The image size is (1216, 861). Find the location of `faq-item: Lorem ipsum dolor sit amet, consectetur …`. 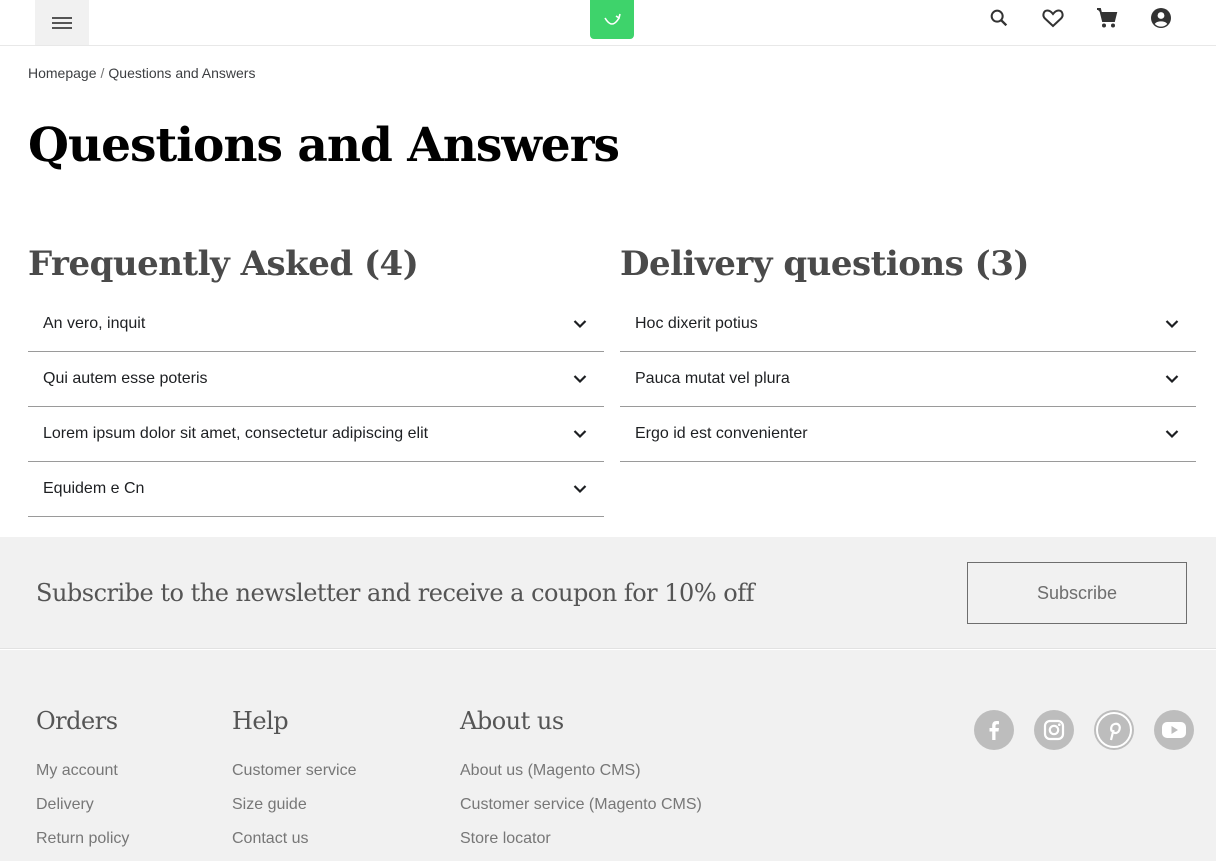

faq-item: Lorem ipsum dolor sit amet, consectetur … is located at coordinates (316, 434).